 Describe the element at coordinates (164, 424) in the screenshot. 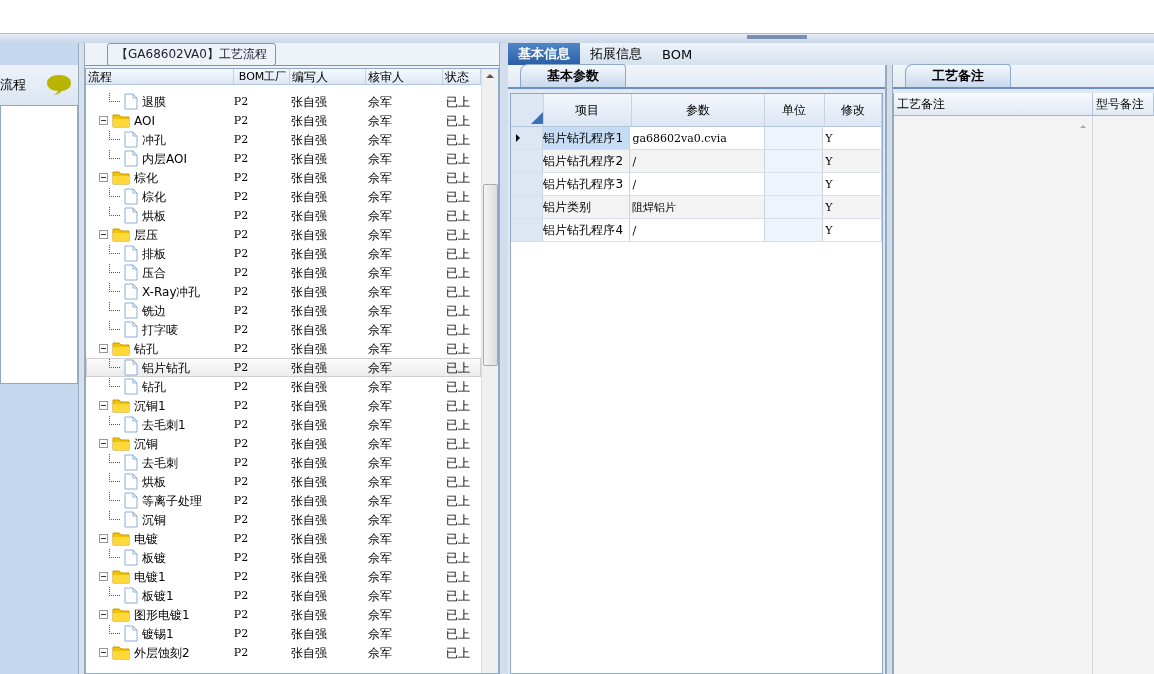

I see `step-name: 去毛刺1` at that location.